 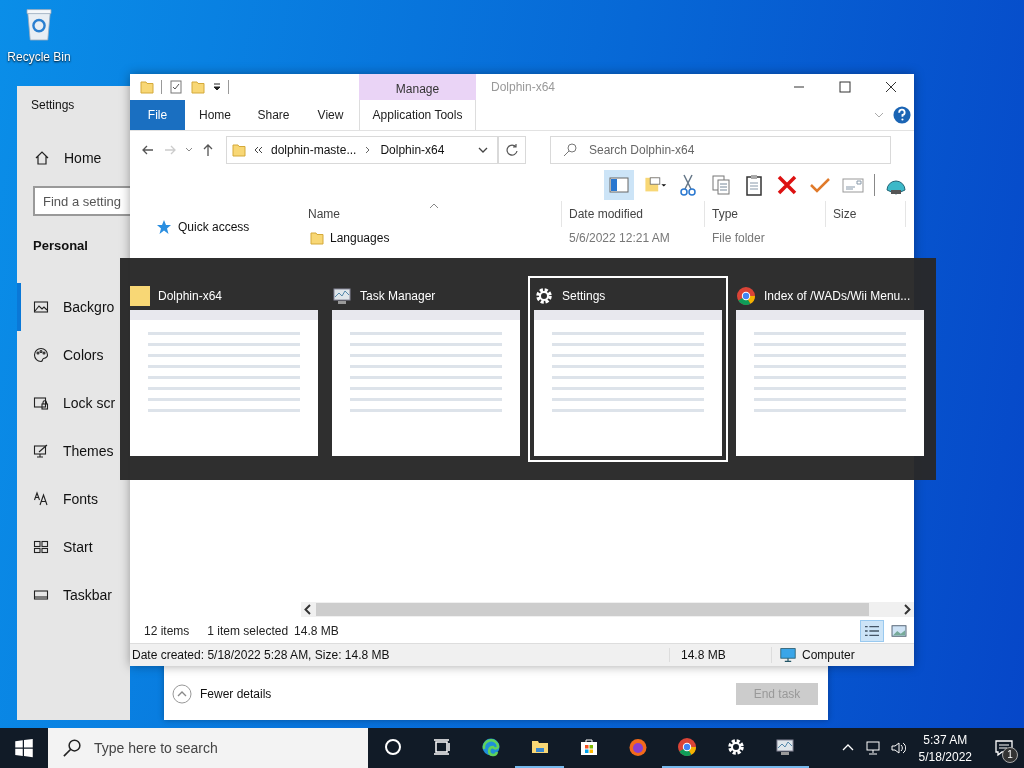 I want to click on home-icon, so click(x=42, y=158).